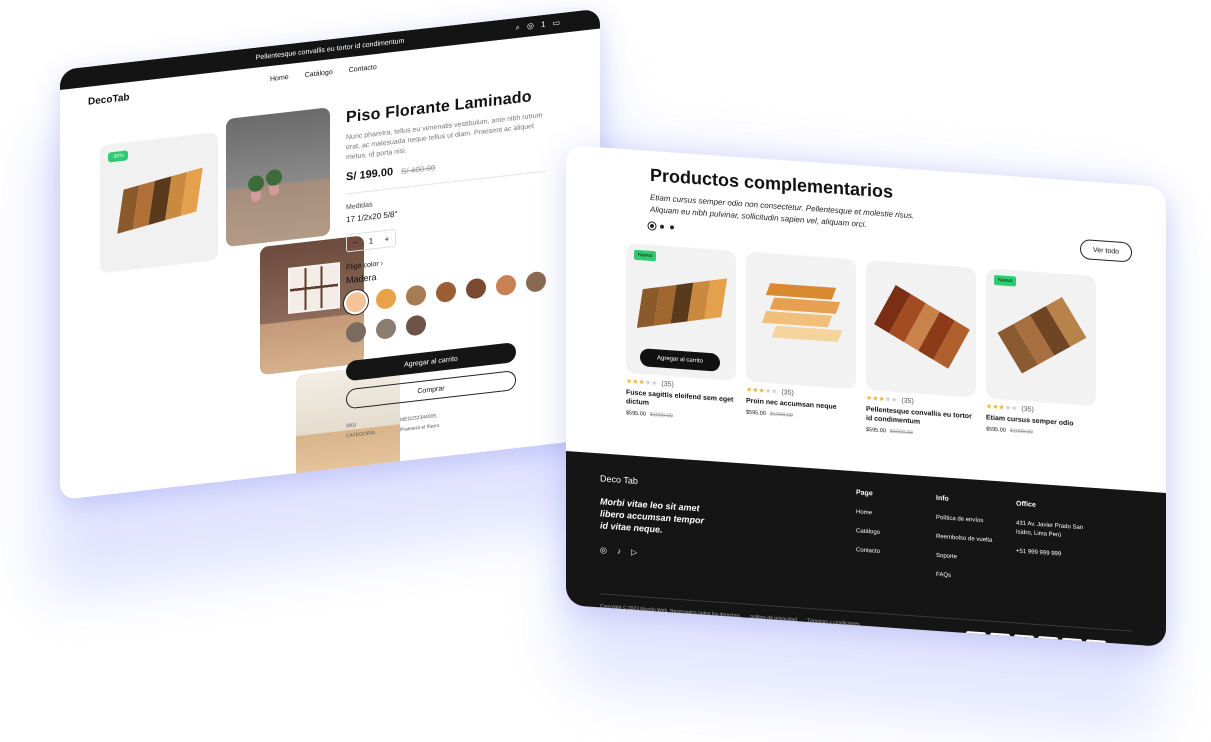  What do you see at coordinates (603, 549) in the screenshot?
I see `instagram-icon: ◎` at bounding box center [603, 549].